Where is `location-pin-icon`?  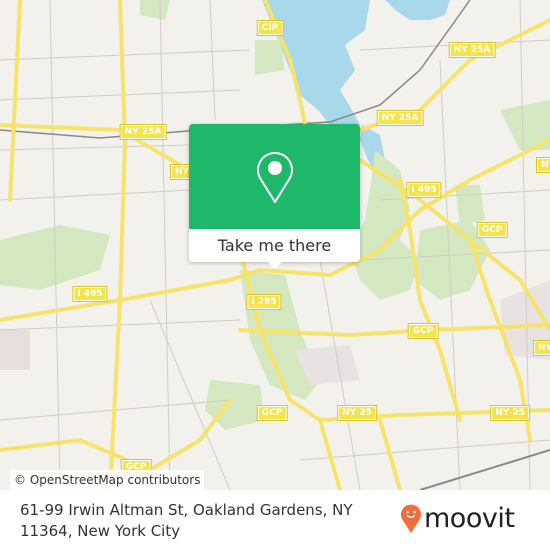 location-pin-icon is located at coordinates (274, 177).